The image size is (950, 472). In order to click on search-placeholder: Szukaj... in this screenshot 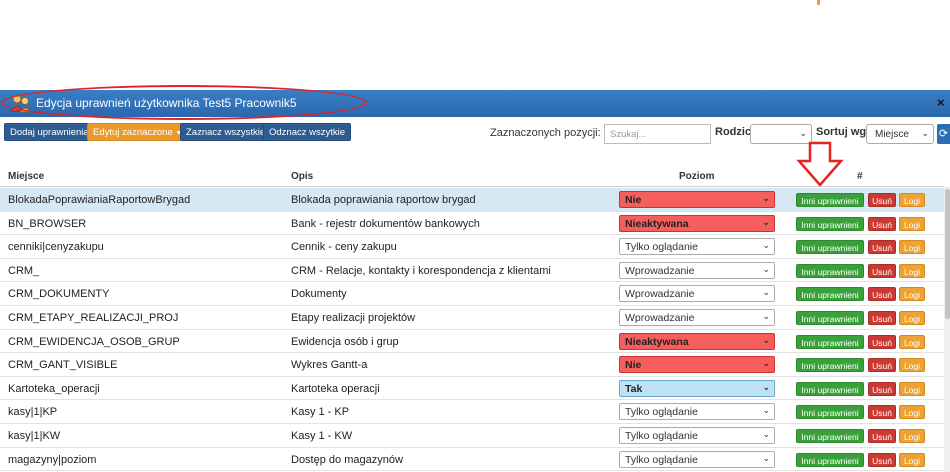, I will do `click(628, 134)`.